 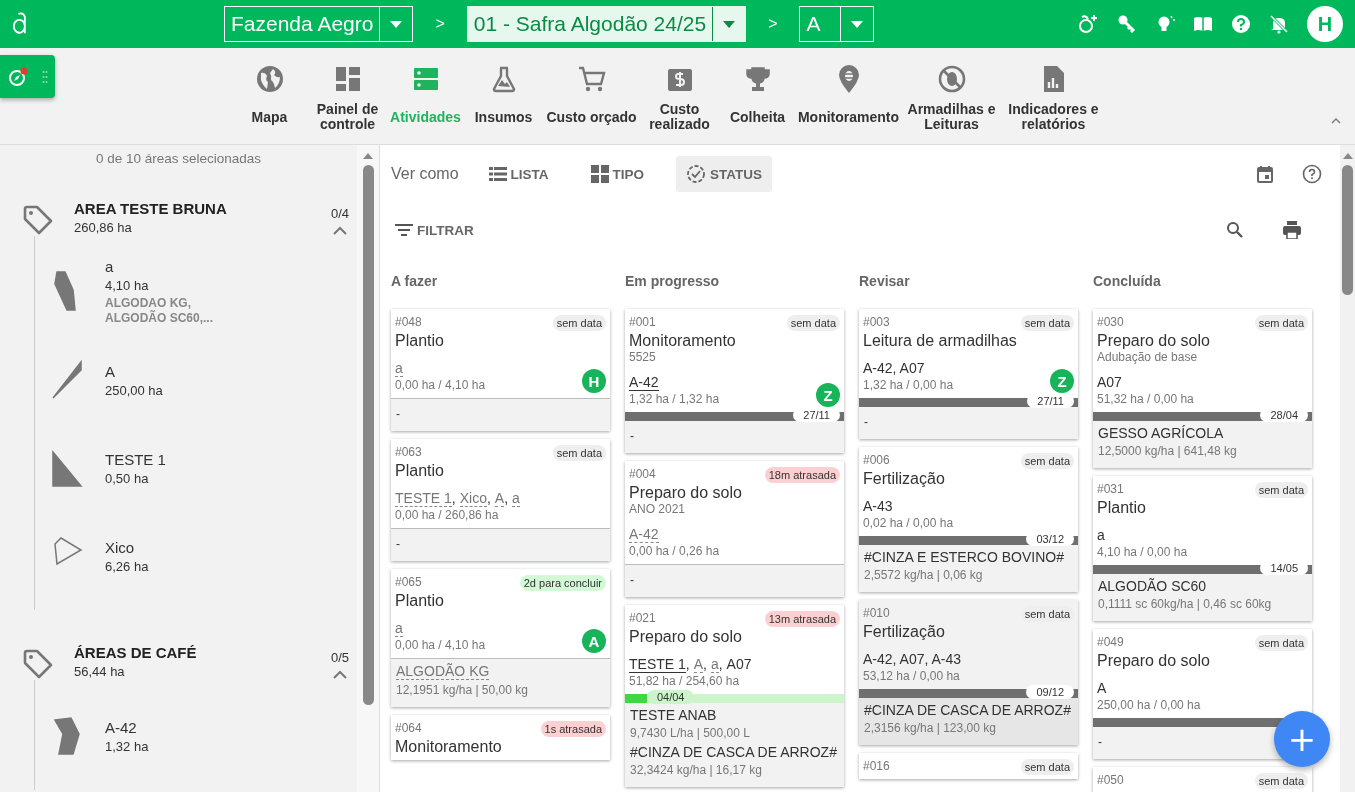 I want to click on due-date: 04/04, so click(x=670, y=697).